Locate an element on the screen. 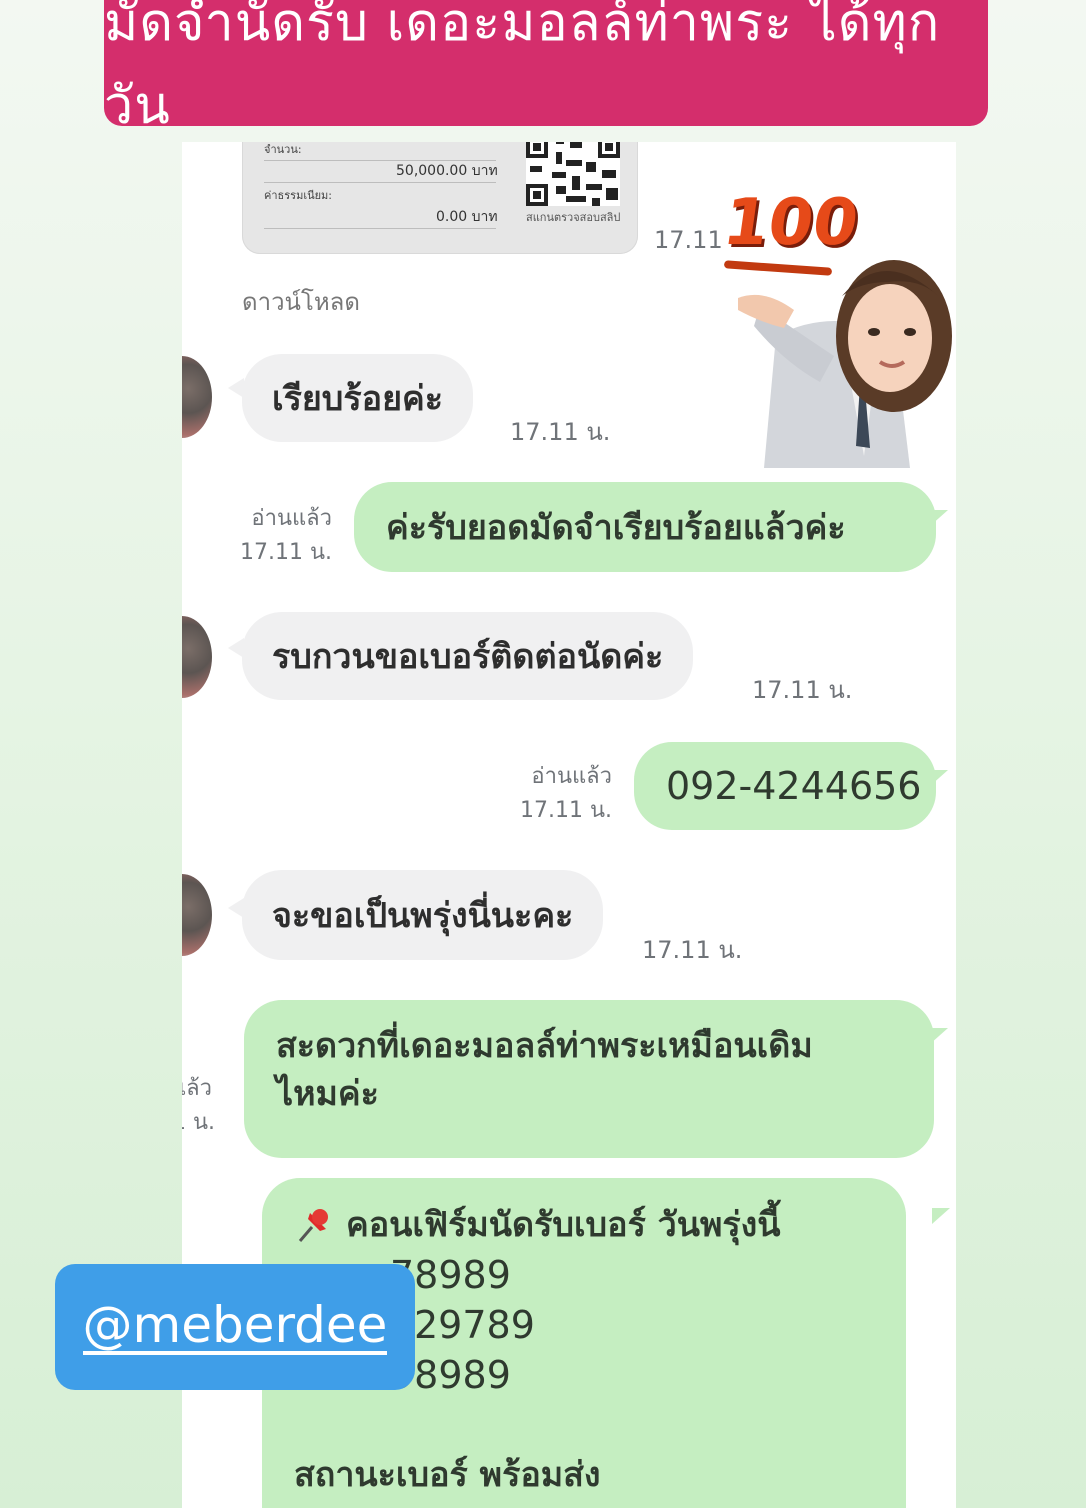  account-handle-tag: @meberdee is located at coordinates (235, 1327).